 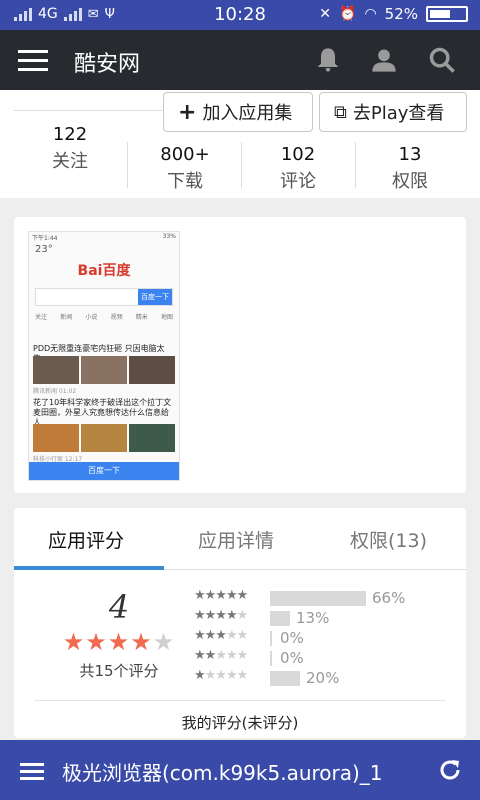 What do you see at coordinates (55, 391) in the screenshot?
I see `screenshot-news-meta-1: 腾讯新闻 01:02` at bounding box center [55, 391].